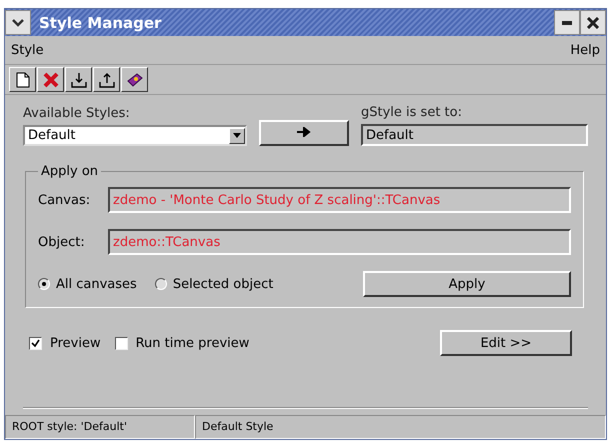 The width and height of the screenshot is (611, 444). What do you see at coordinates (75, 343) in the screenshot?
I see `checkbox-label: Preview` at bounding box center [75, 343].